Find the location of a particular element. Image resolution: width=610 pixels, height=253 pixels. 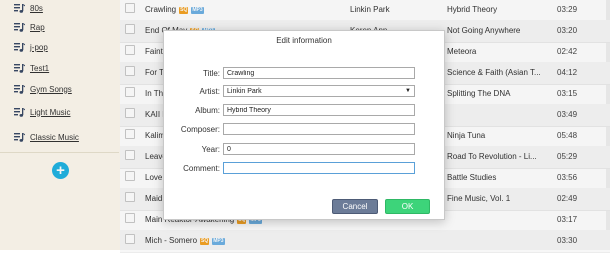

comment-label: Comment: is located at coordinates (201, 168).